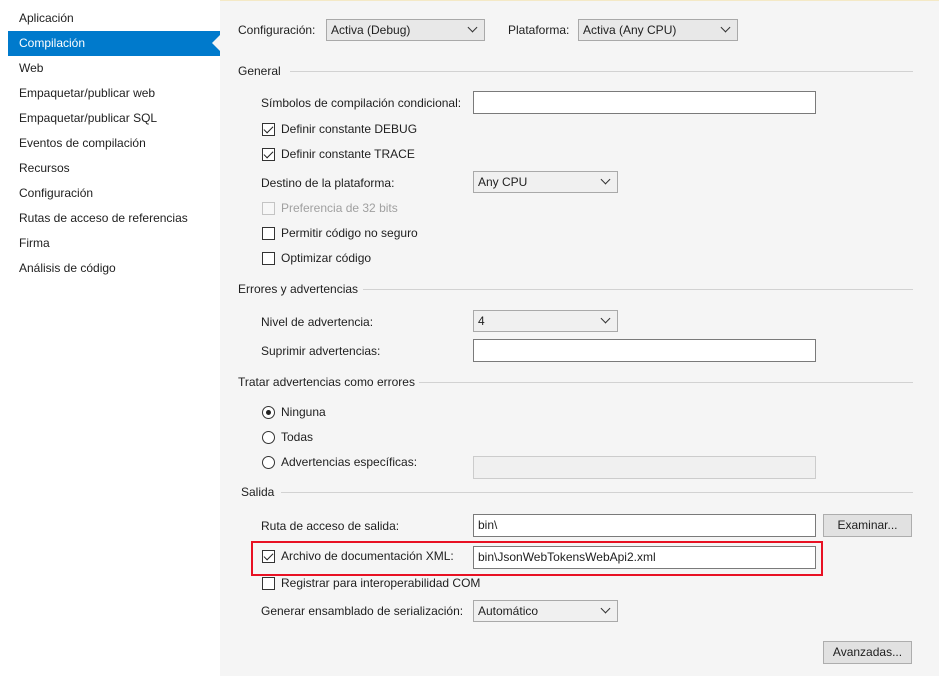 The width and height of the screenshot is (939, 676). Describe the element at coordinates (349, 129) in the screenshot. I see `define-debug-label: Definir constante DEBUG` at that location.